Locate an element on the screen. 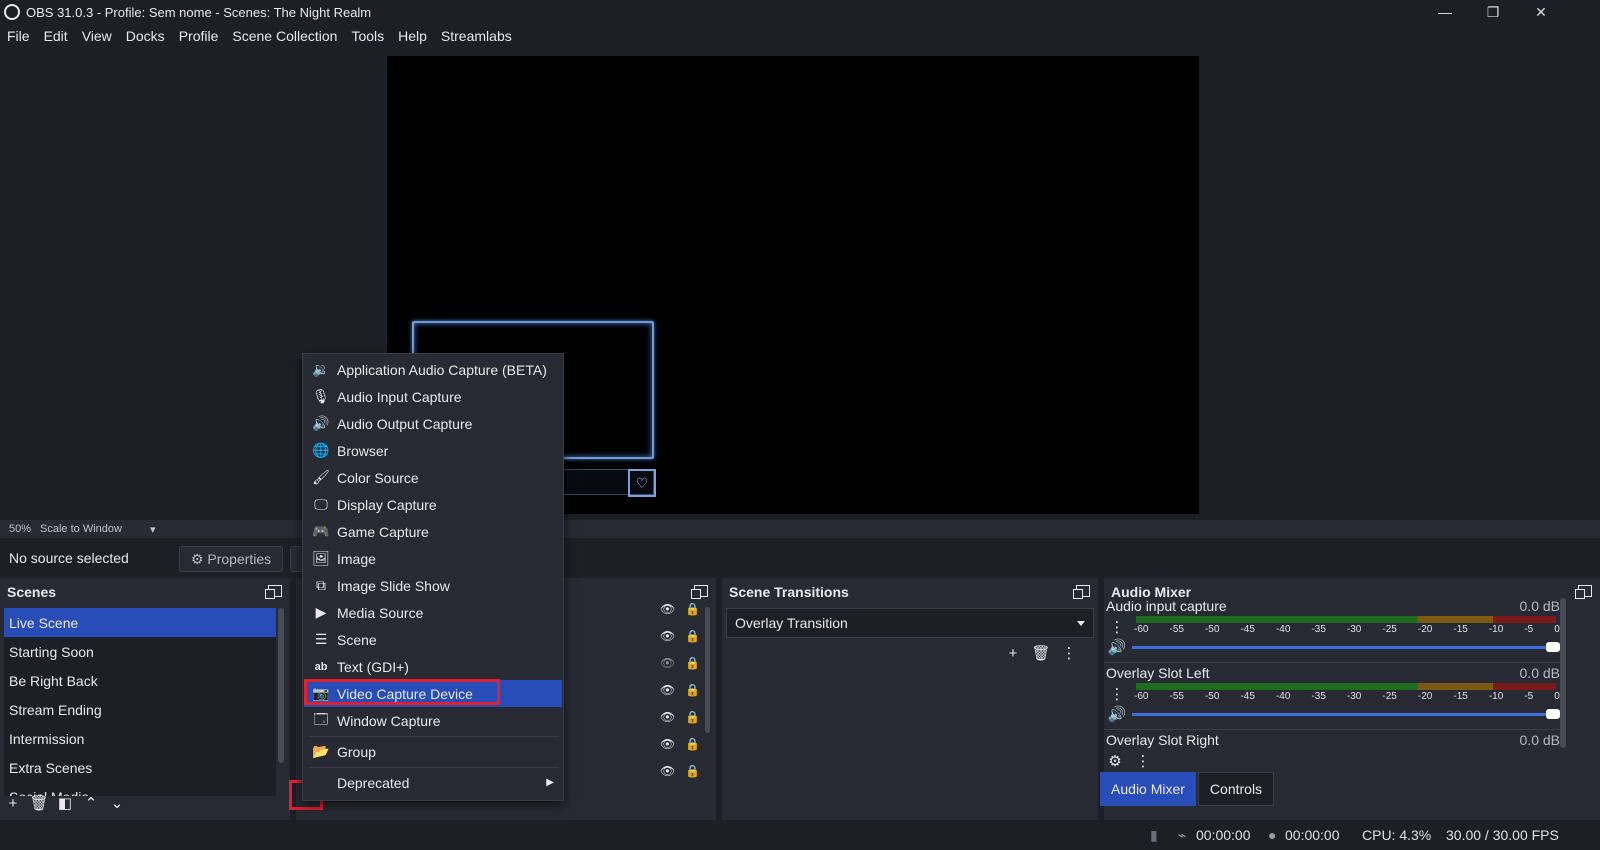  menu-profile: Profile is located at coordinates (199, 36).